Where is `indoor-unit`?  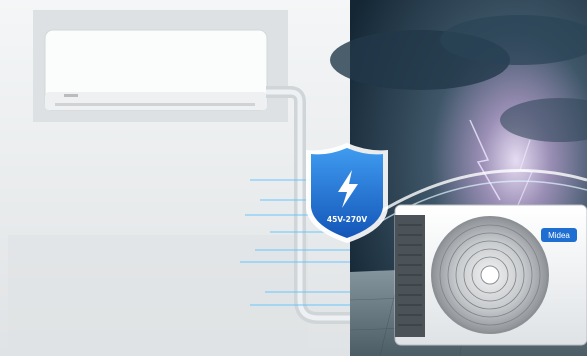
indoor-unit is located at coordinates (156, 70).